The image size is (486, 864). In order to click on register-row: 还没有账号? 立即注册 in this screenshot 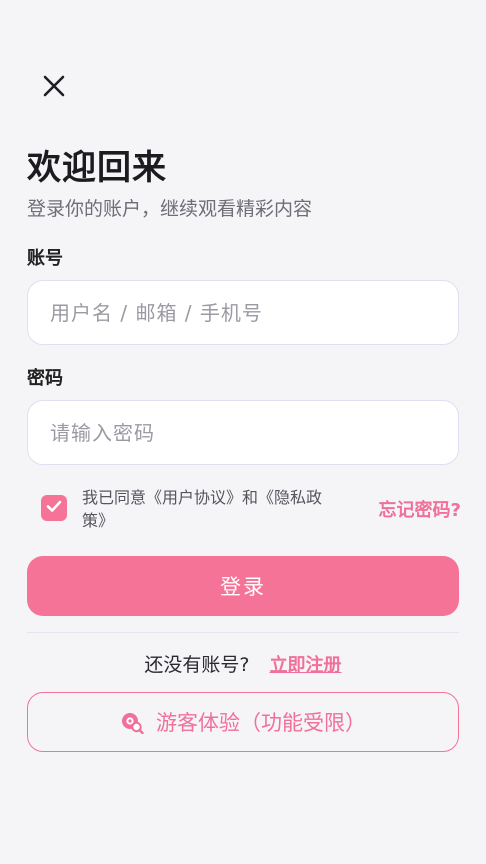, I will do `click(243, 663)`.